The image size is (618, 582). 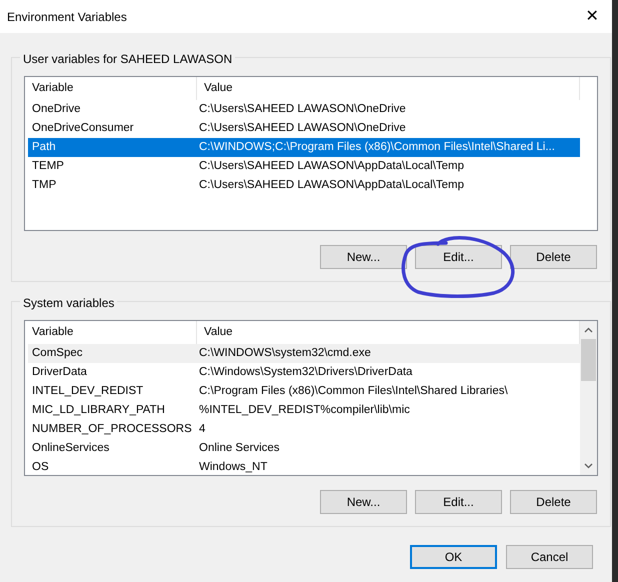 What do you see at coordinates (304, 448) in the screenshot?
I see `list-row: OnlineServices Online Services` at bounding box center [304, 448].